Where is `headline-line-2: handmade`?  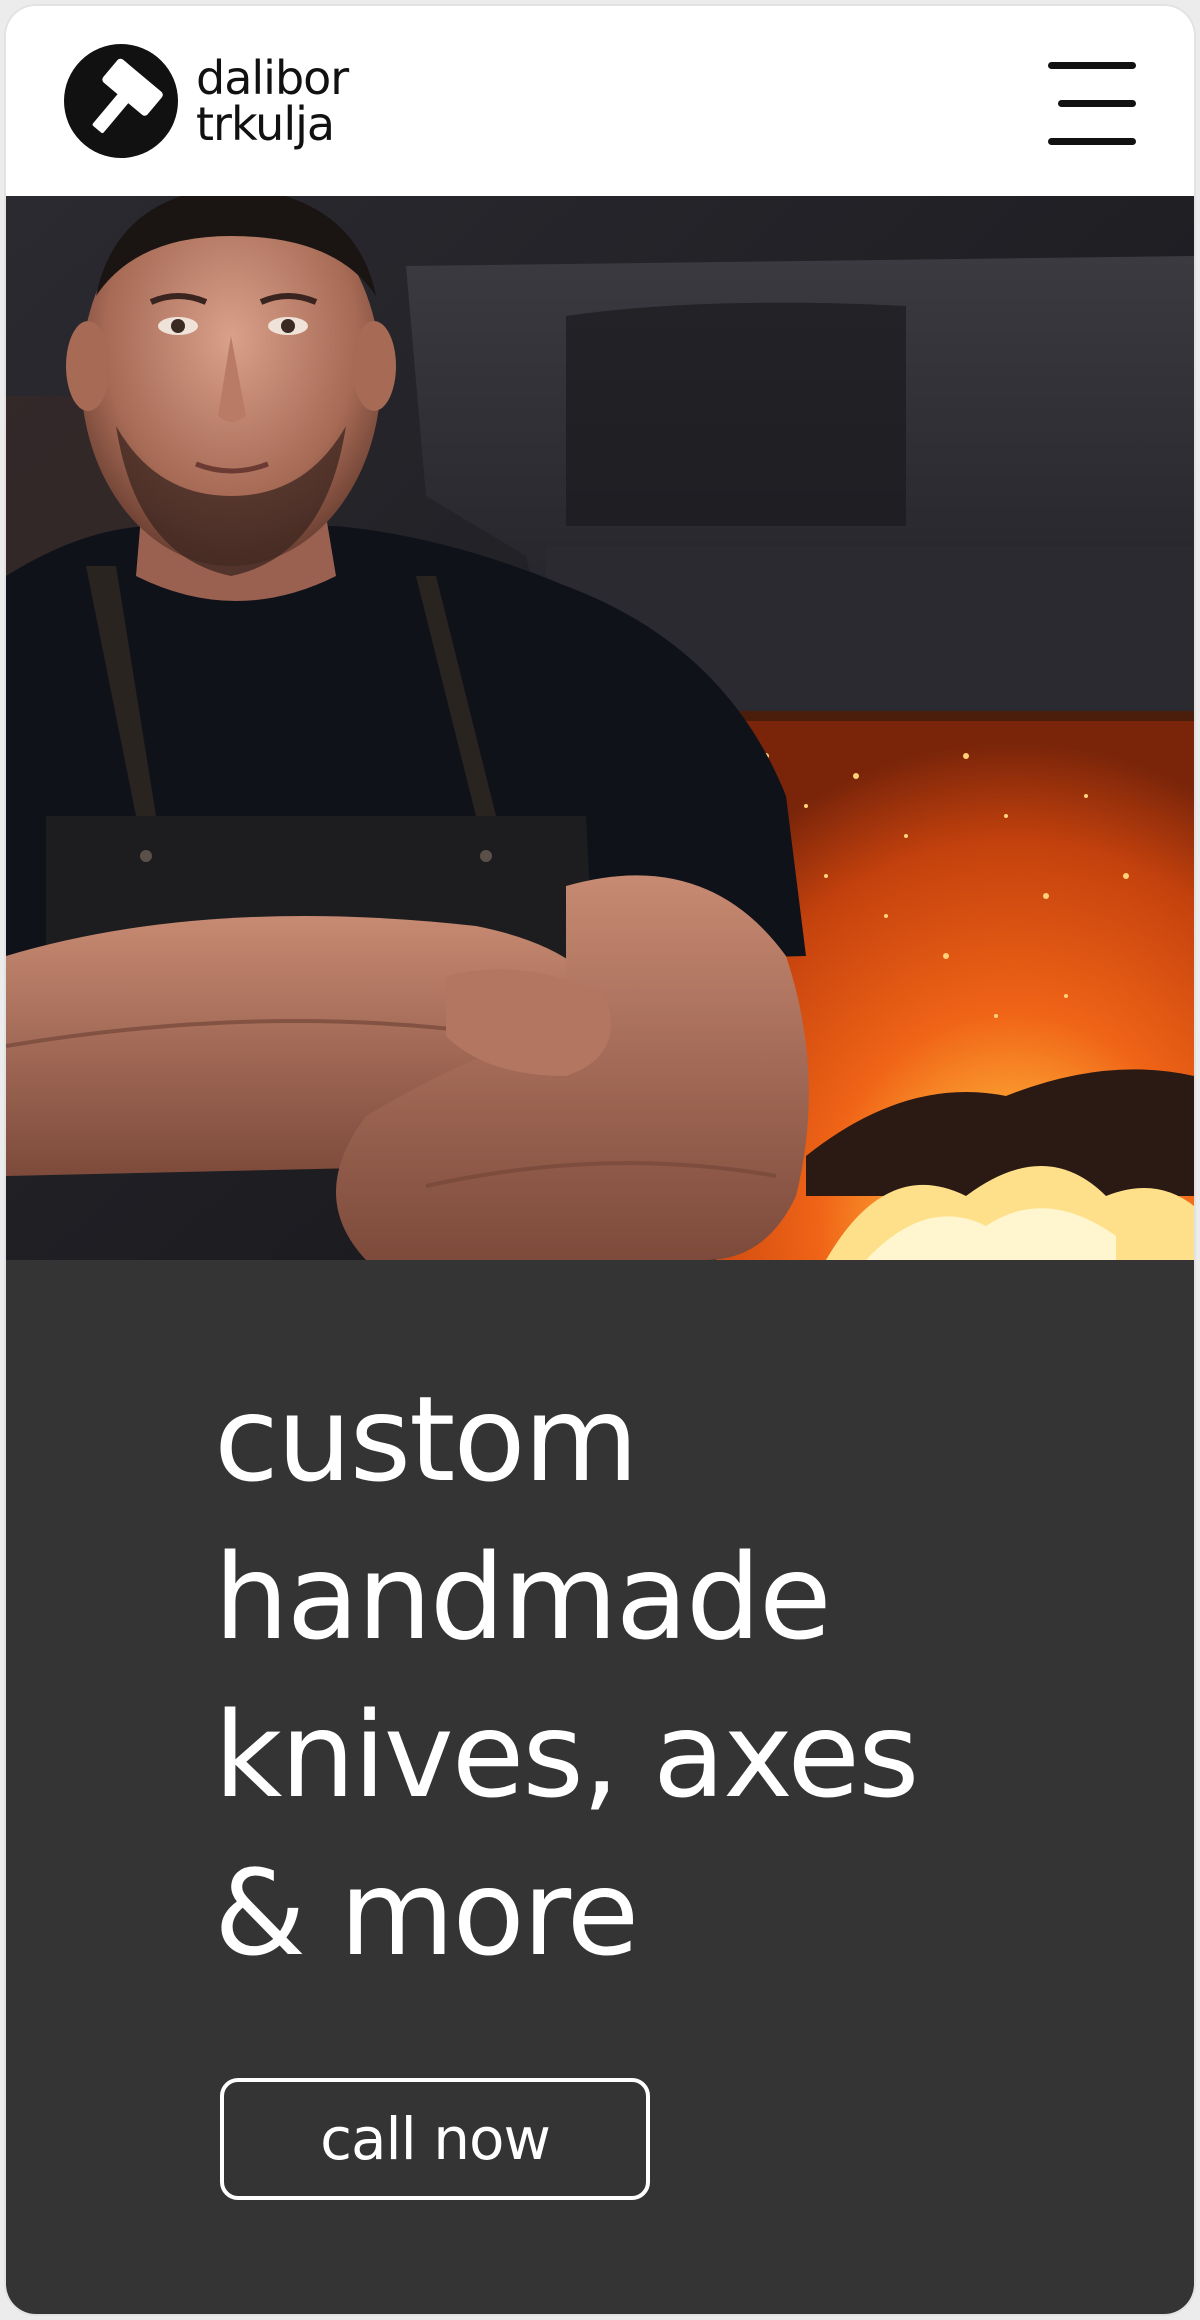 headline-line-2: handmade is located at coordinates (523, 1597).